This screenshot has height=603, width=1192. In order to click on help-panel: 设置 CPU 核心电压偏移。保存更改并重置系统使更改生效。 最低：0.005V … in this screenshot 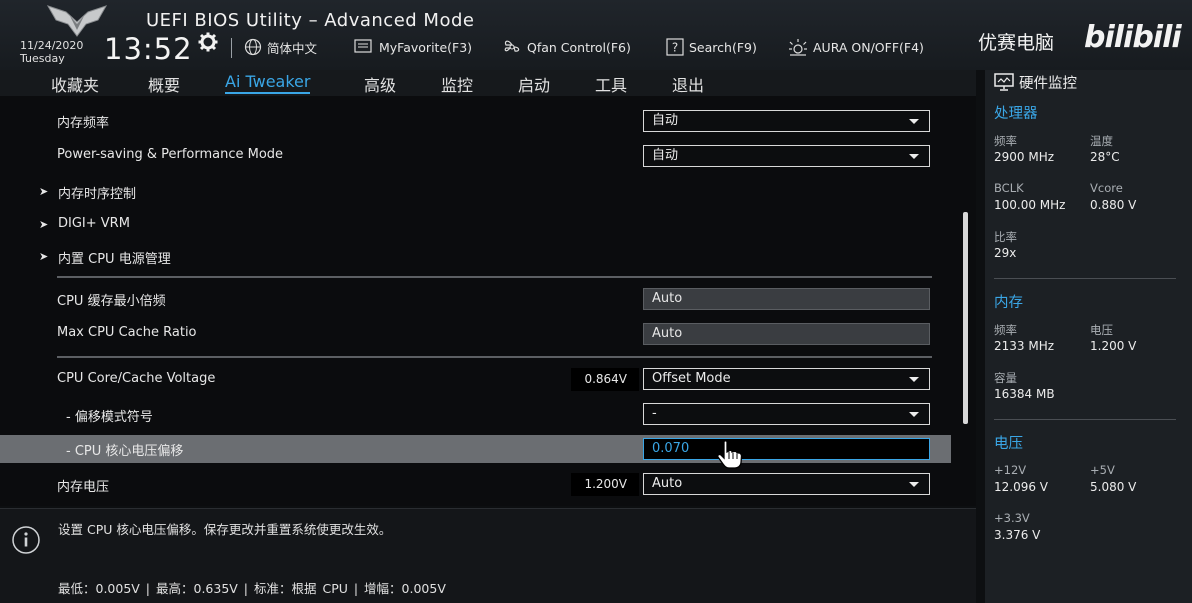, I will do `click(488, 555)`.